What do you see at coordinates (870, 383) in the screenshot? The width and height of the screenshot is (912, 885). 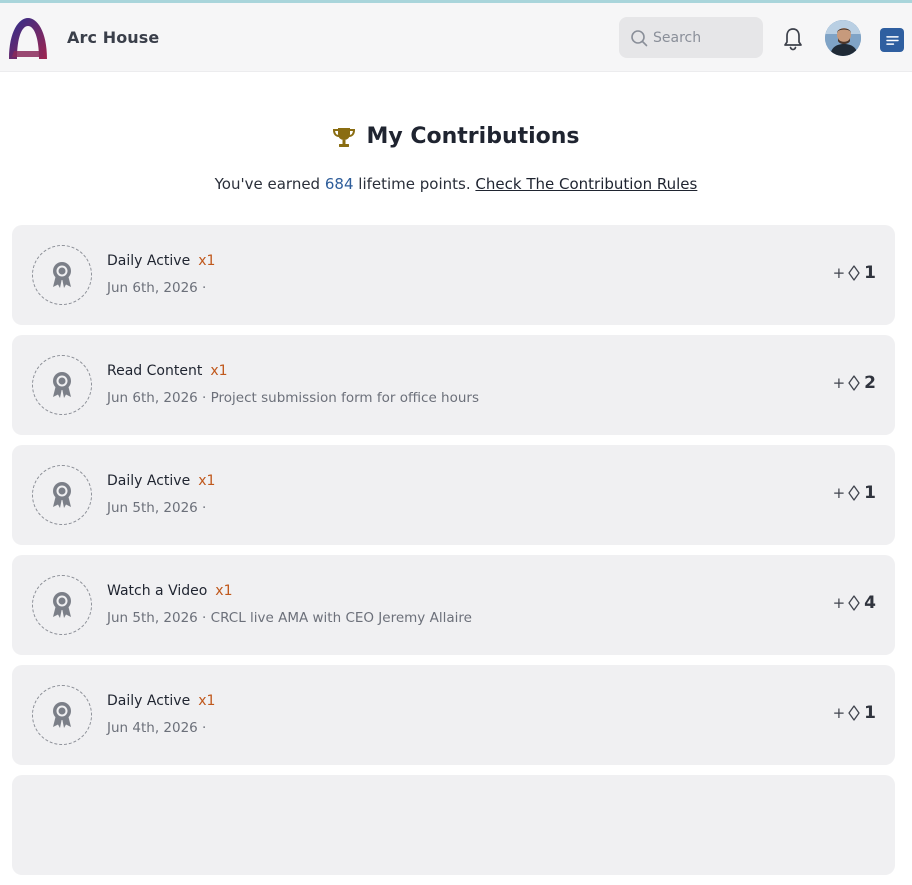 I see `points-value: 2` at bounding box center [870, 383].